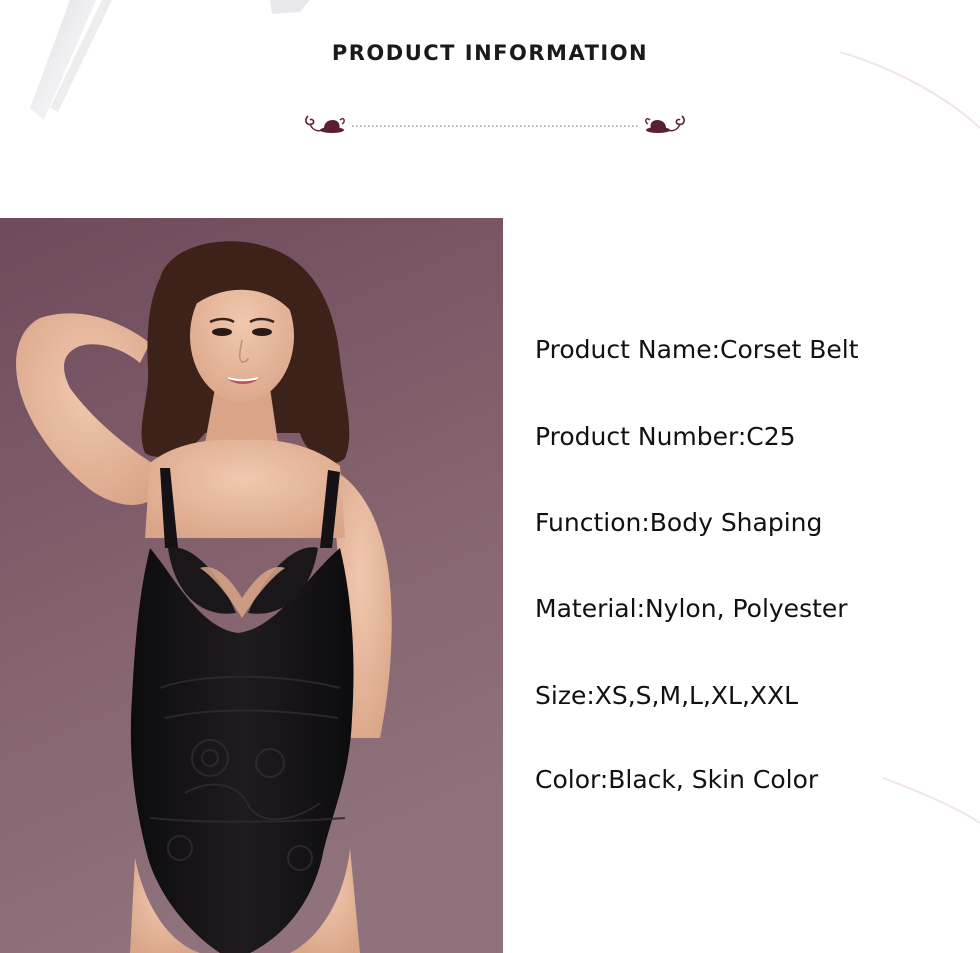 The height and width of the screenshot is (953, 980). I want to click on spec-material: Material:Nylon, Polyester, so click(691, 608).